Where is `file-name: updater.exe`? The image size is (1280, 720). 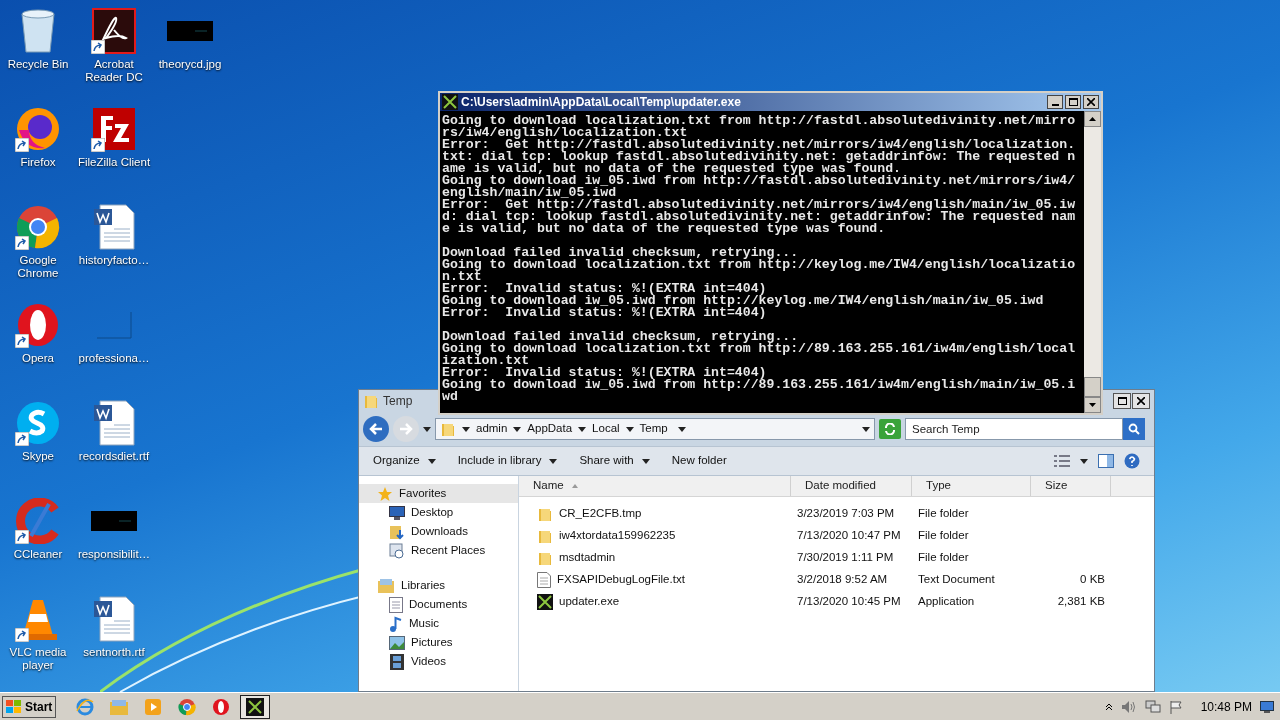
file-name: updater.exe is located at coordinates (589, 602).